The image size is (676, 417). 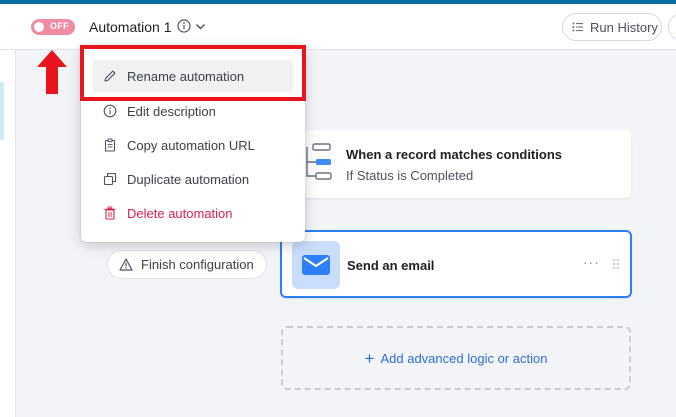 What do you see at coordinates (110, 179) in the screenshot?
I see `duplicate-icon` at bounding box center [110, 179].